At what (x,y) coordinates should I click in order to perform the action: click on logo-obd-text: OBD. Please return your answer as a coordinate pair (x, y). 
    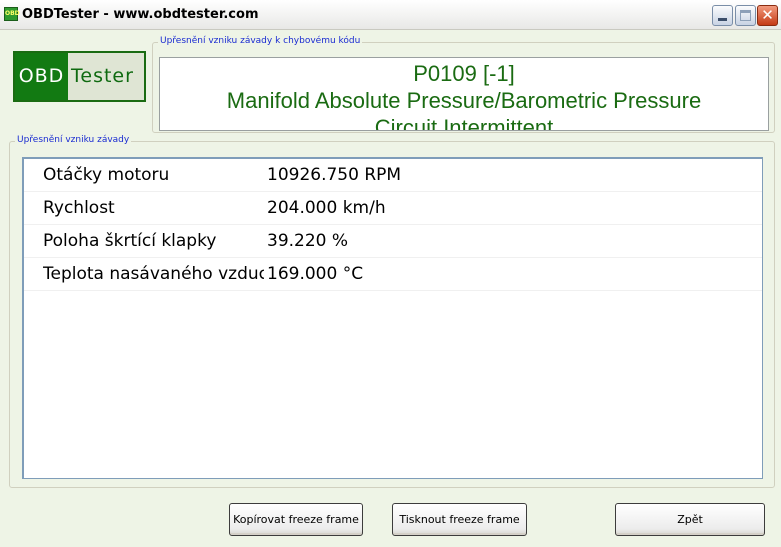
    Looking at the image, I should click on (41, 76).